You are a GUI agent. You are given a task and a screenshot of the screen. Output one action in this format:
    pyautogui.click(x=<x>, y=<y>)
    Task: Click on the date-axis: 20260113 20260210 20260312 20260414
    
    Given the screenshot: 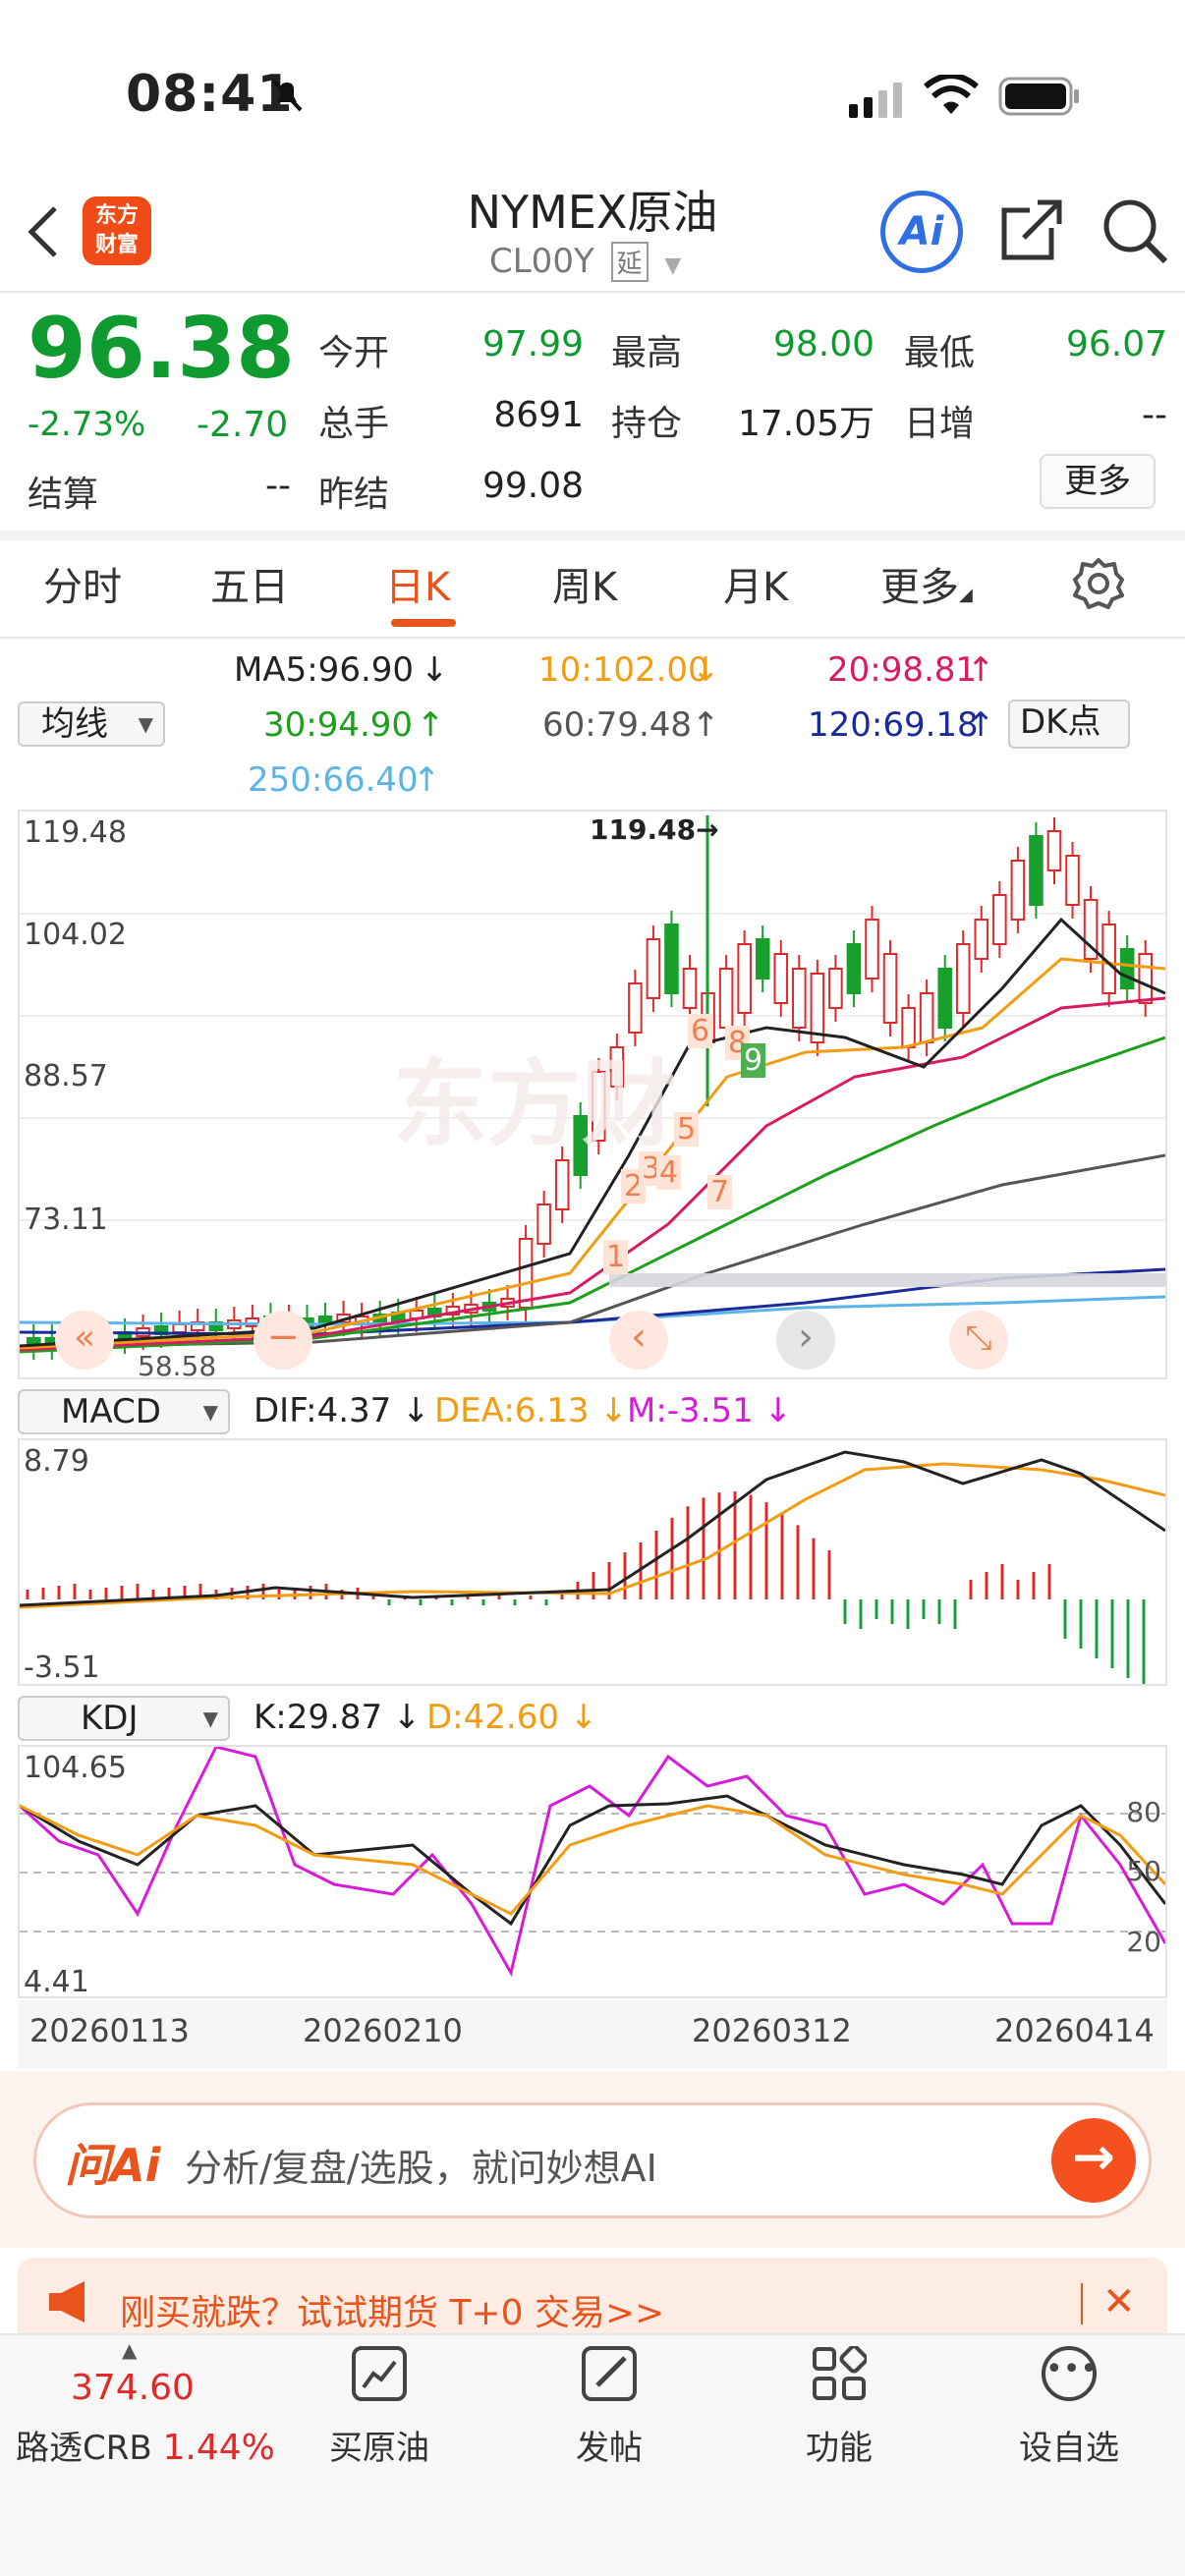 What is the action you would take?
    pyautogui.click(x=592, y=2034)
    